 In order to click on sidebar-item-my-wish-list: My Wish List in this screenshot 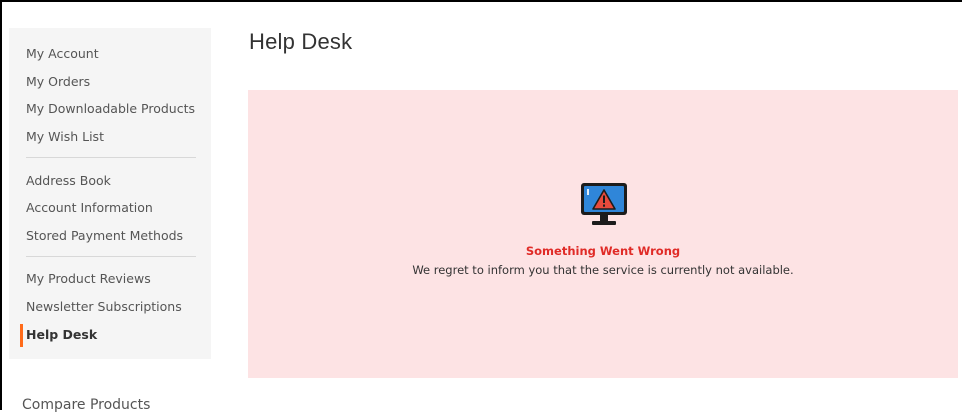, I will do `click(65, 136)`.